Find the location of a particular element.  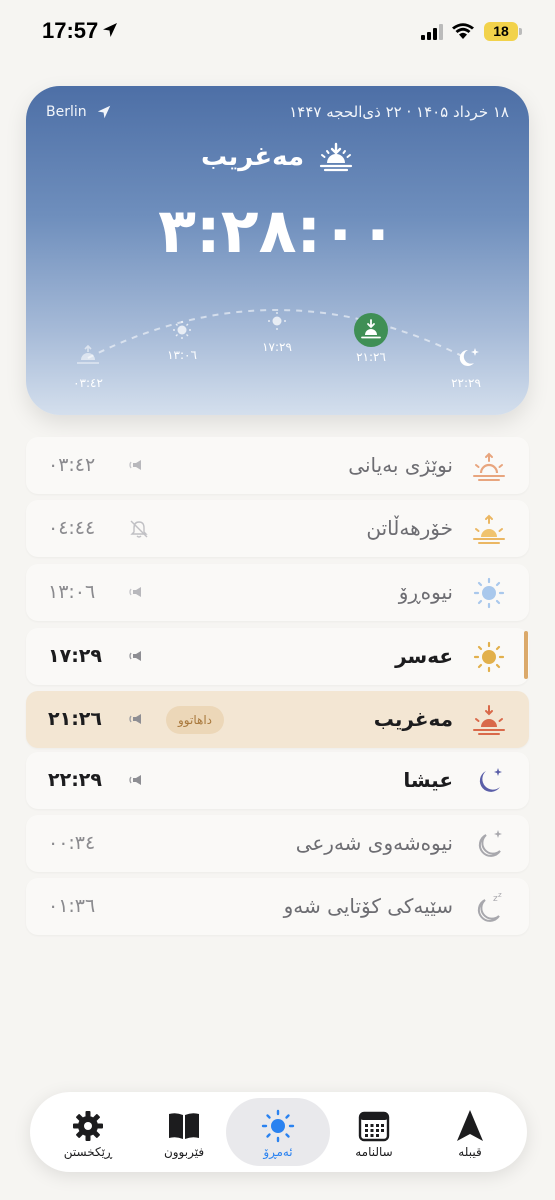

prayer-name: نوێژی بەیانی is located at coordinates (400, 465).